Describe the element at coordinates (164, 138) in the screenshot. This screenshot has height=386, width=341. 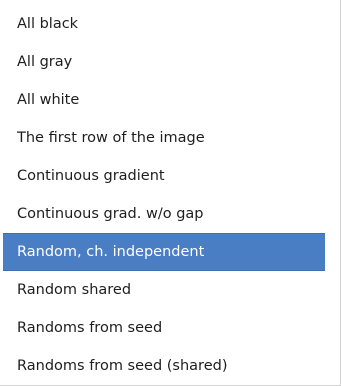
I see `menu-item-first-row-of-image: The first row of the image` at that location.